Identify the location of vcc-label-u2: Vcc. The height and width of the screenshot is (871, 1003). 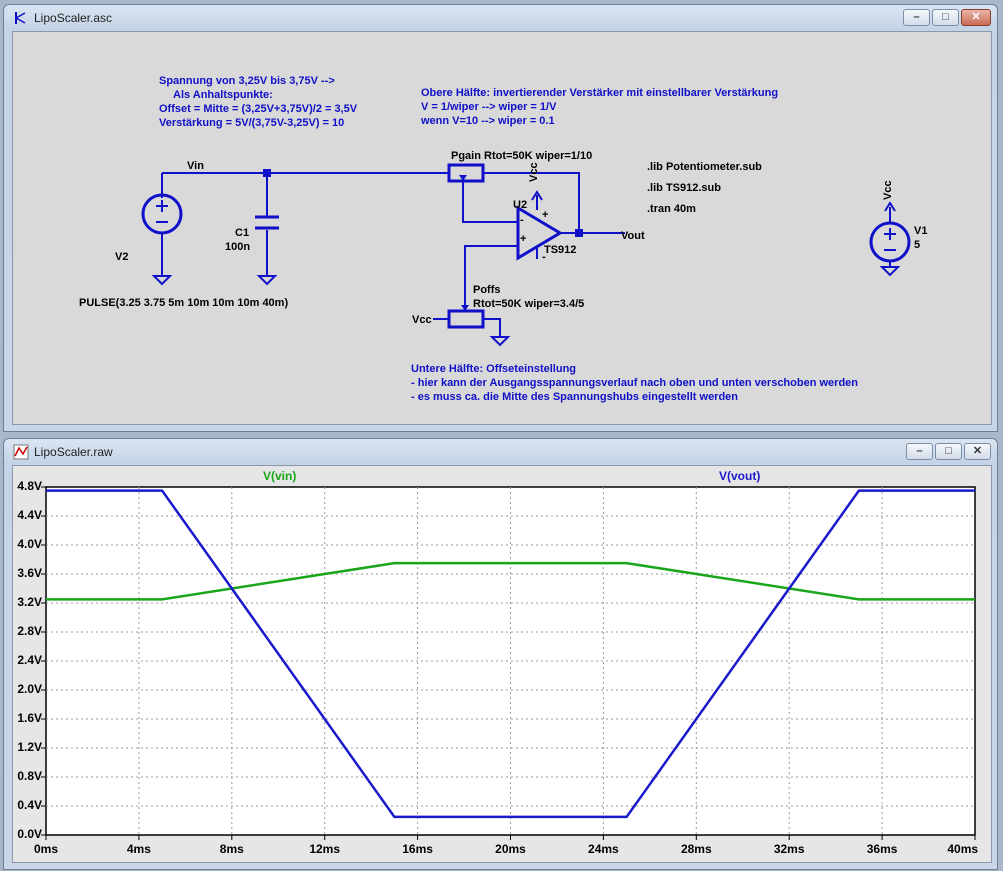
(534, 172).